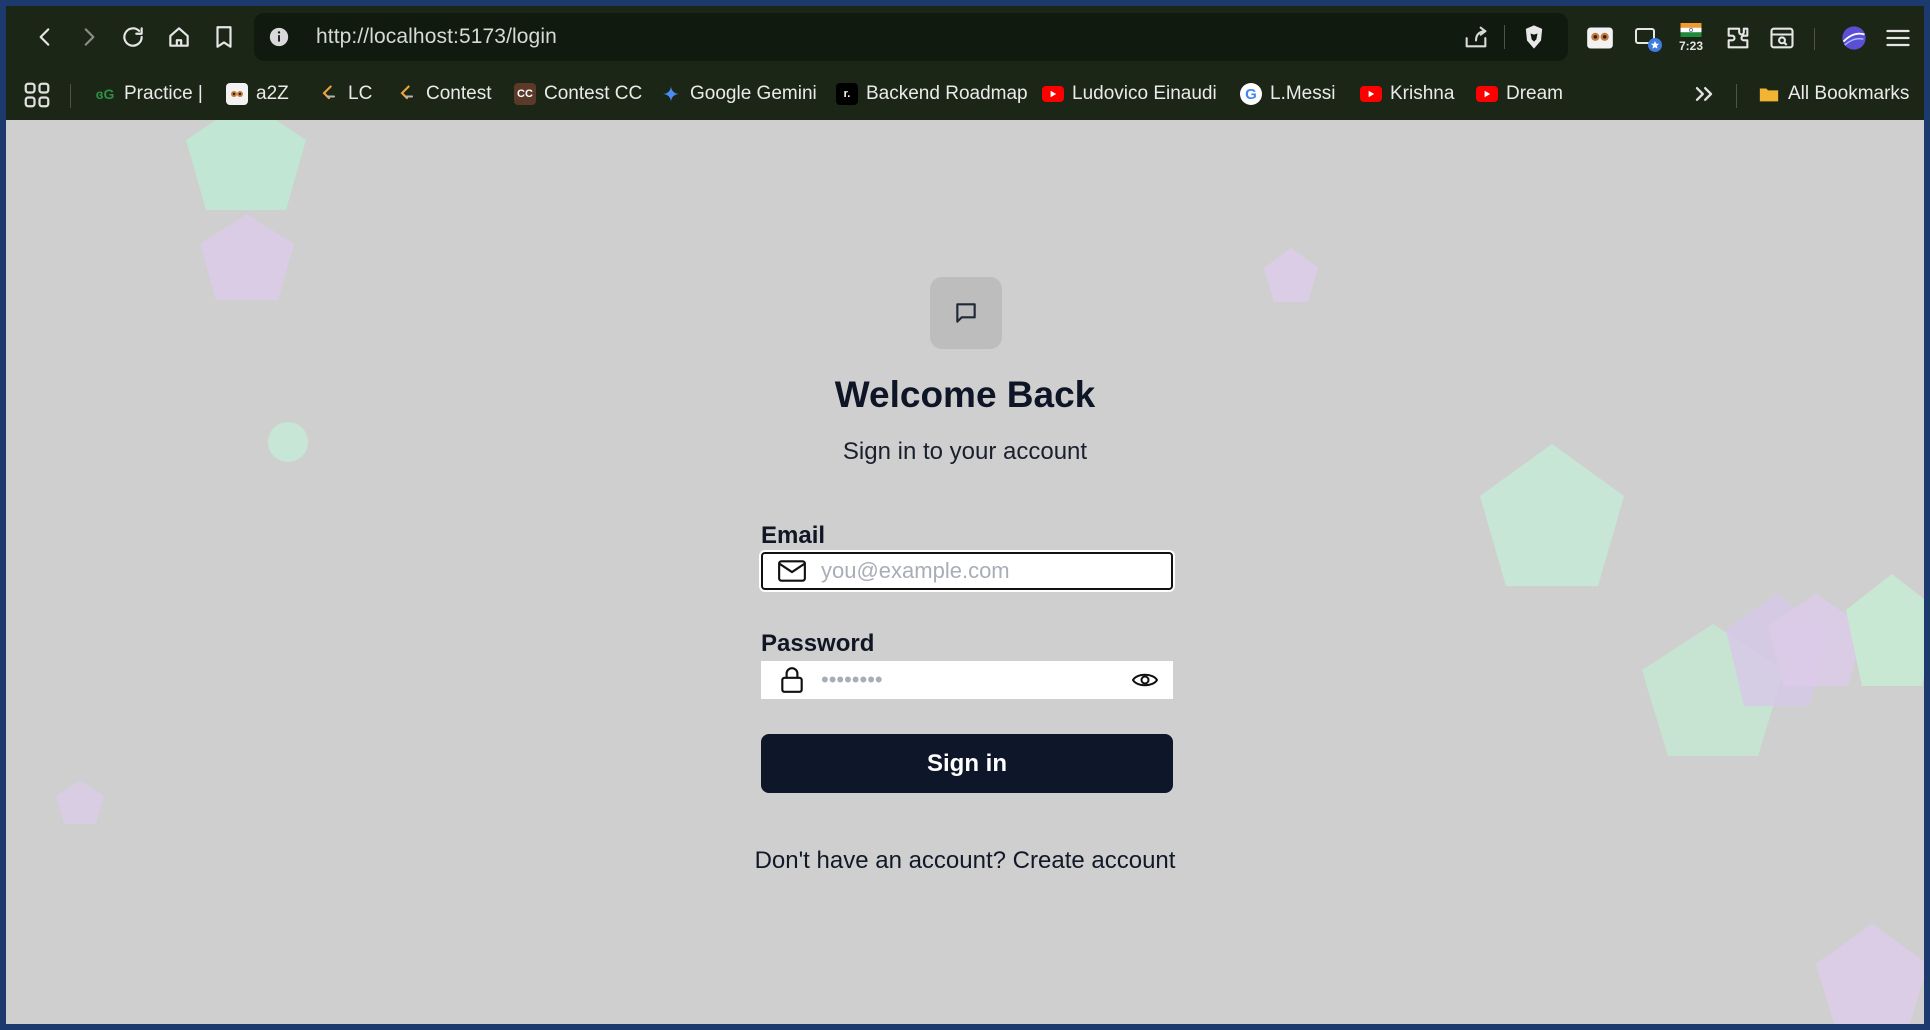 This screenshot has width=1930, height=1030. Describe the element at coordinates (1422, 93) in the screenshot. I see `bookmark-label: Krishna` at that location.